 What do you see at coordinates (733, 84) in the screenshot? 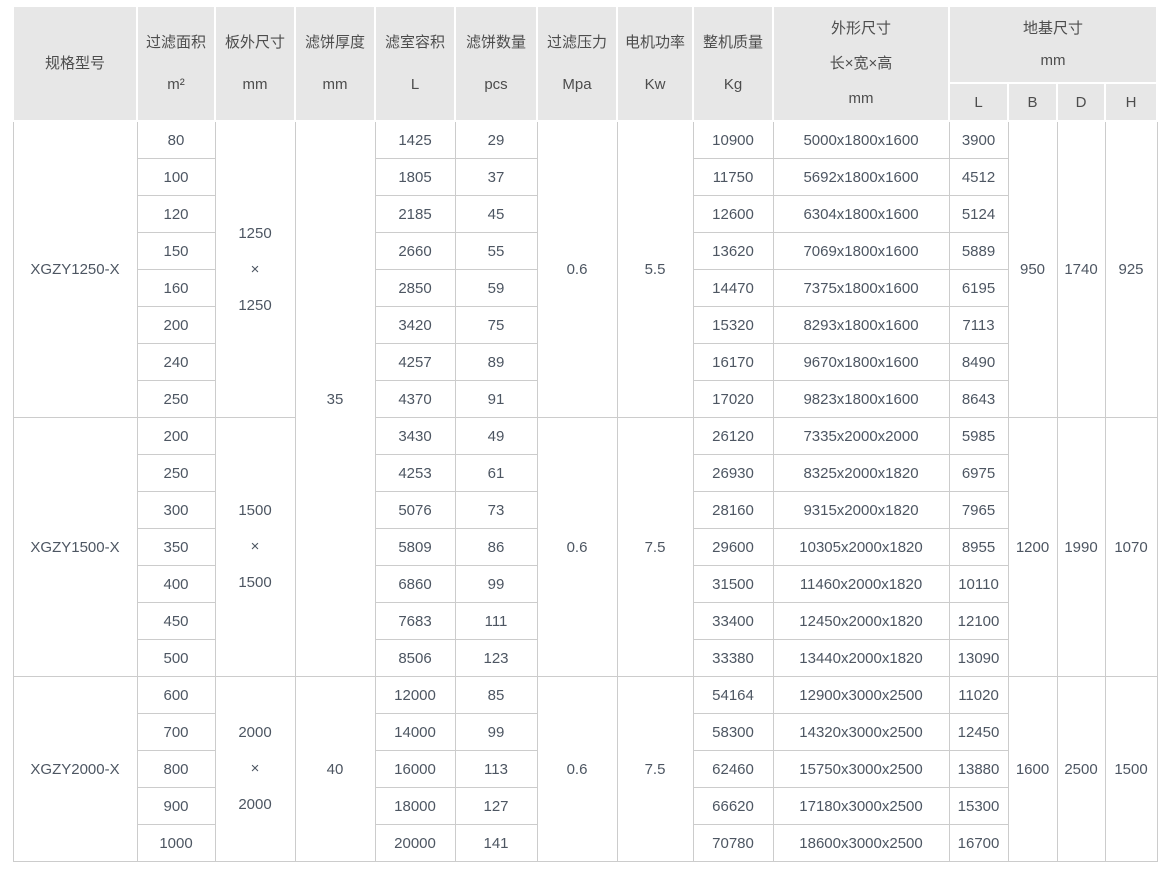
I see `col-header-weight-unit: Kg` at bounding box center [733, 84].